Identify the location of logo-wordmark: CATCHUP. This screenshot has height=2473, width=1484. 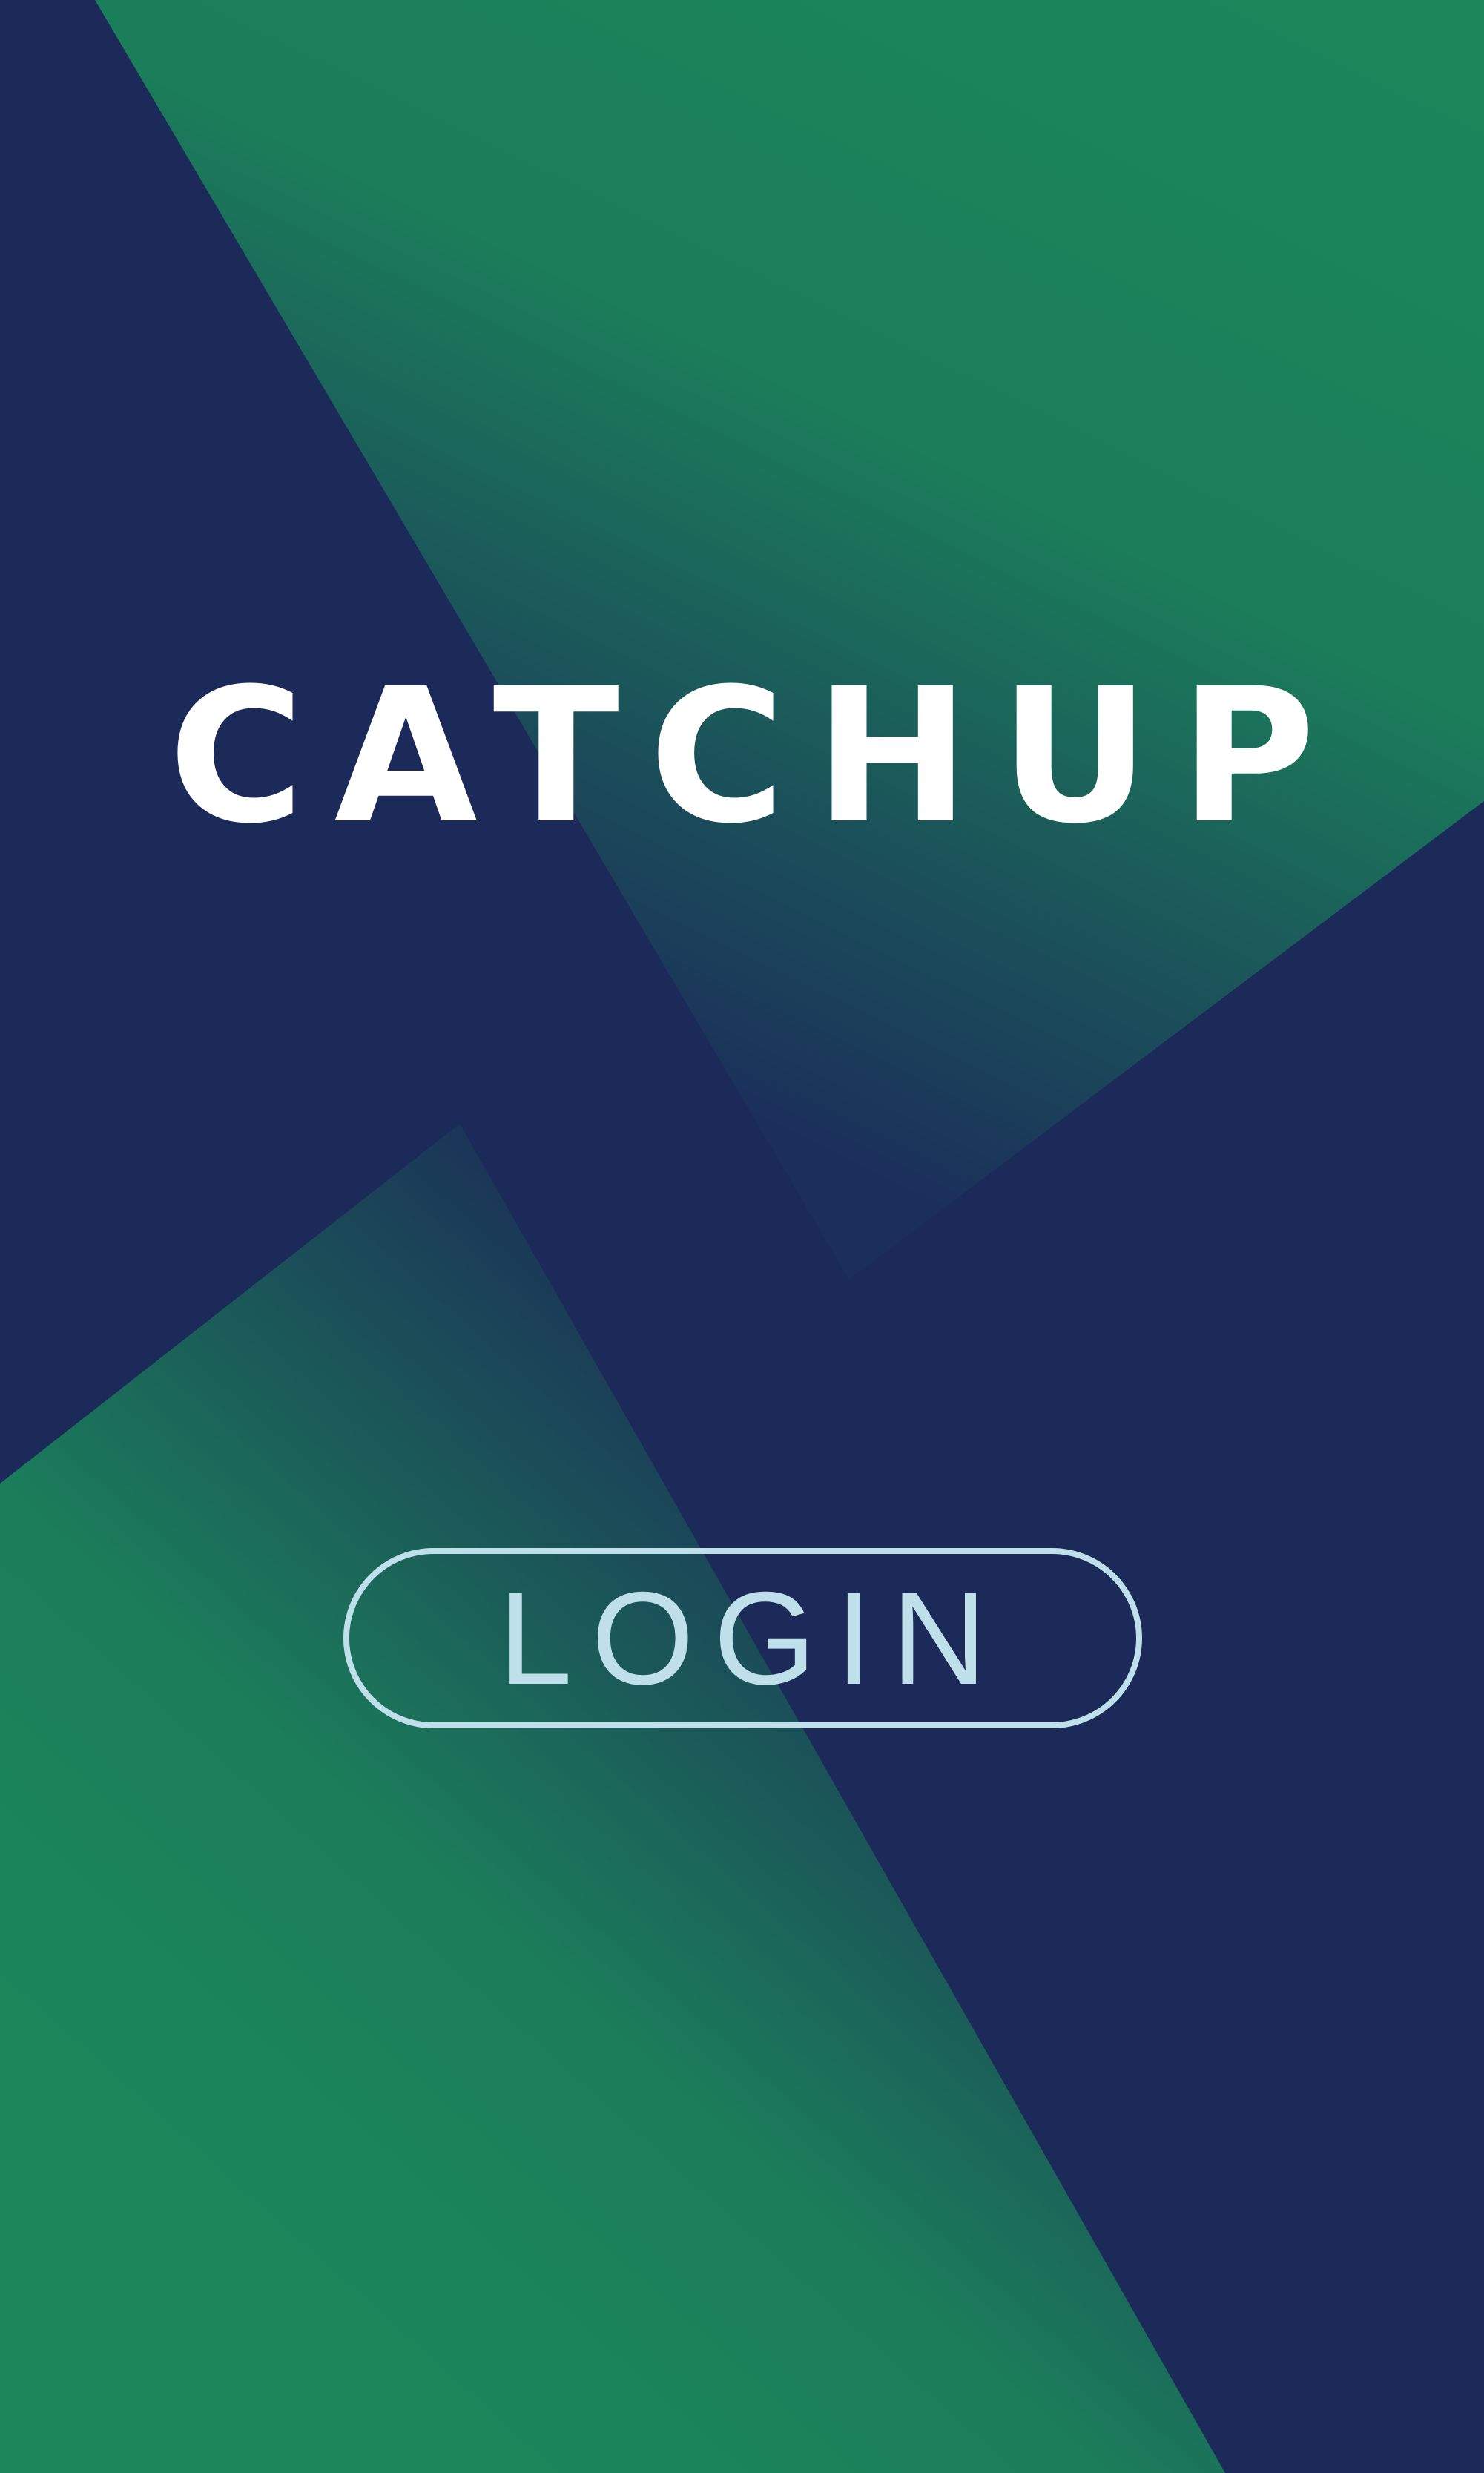
(757, 756).